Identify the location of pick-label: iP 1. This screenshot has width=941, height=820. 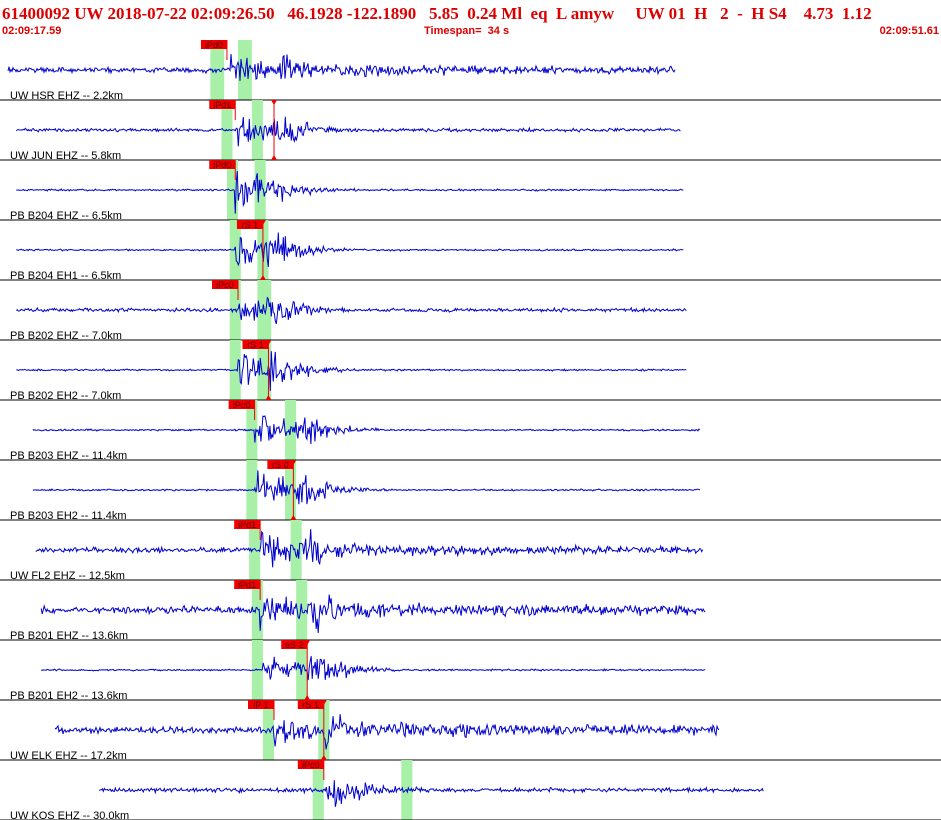
(260, 705).